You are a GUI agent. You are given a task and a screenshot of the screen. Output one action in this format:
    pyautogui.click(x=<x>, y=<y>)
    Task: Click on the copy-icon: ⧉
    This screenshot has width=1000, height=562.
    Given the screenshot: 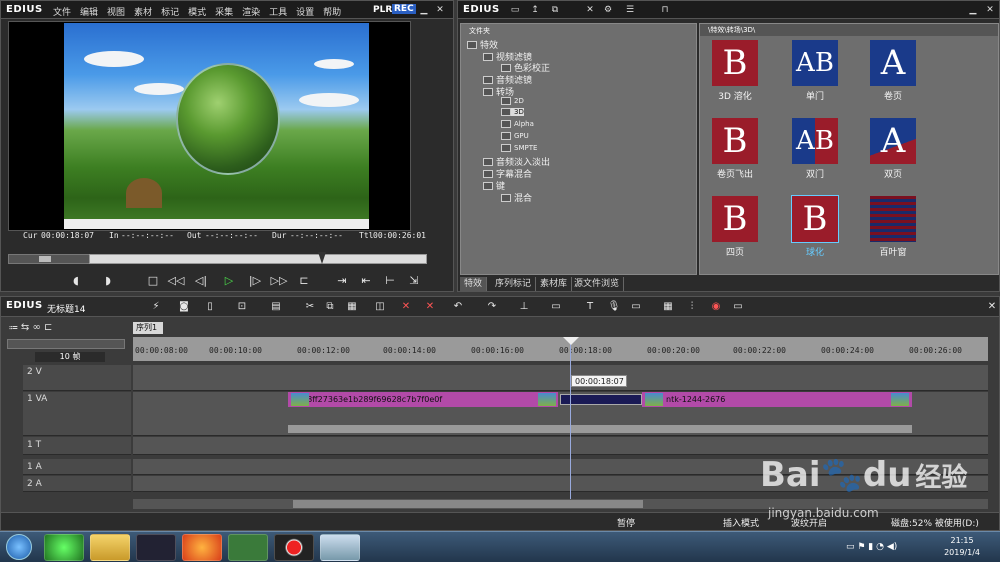 What is the action you would take?
    pyautogui.click(x=330, y=307)
    